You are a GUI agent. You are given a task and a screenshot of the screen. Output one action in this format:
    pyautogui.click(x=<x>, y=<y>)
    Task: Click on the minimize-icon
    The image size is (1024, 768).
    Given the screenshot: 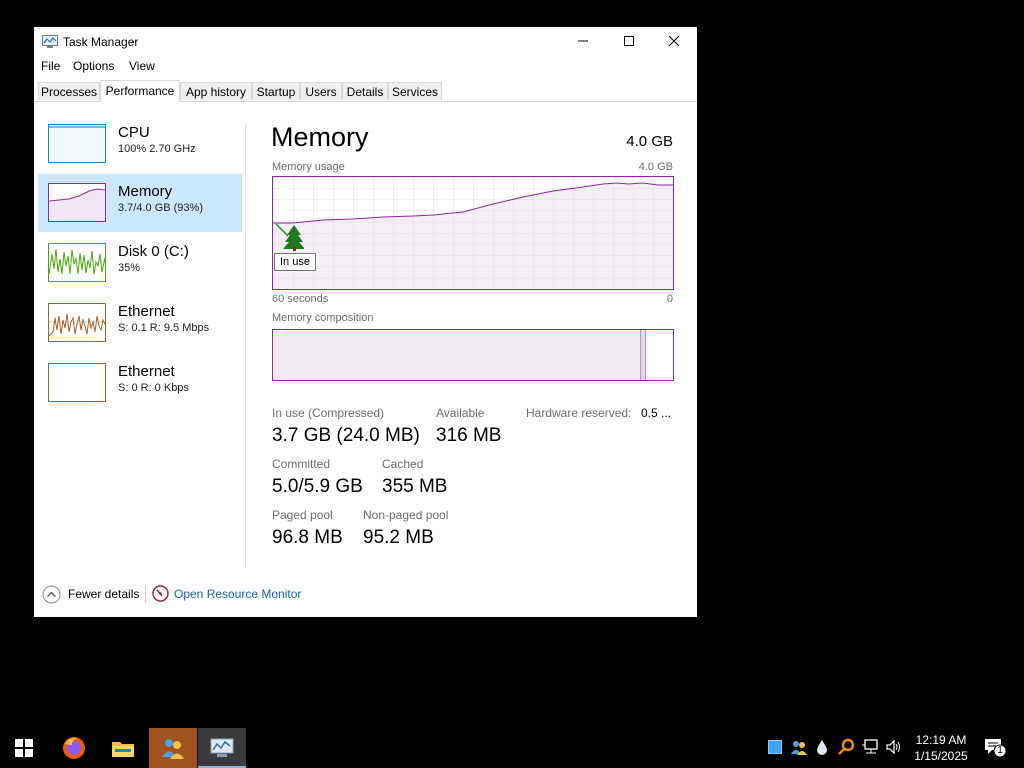 What is the action you would take?
    pyautogui.click(x=583, y=41)
    